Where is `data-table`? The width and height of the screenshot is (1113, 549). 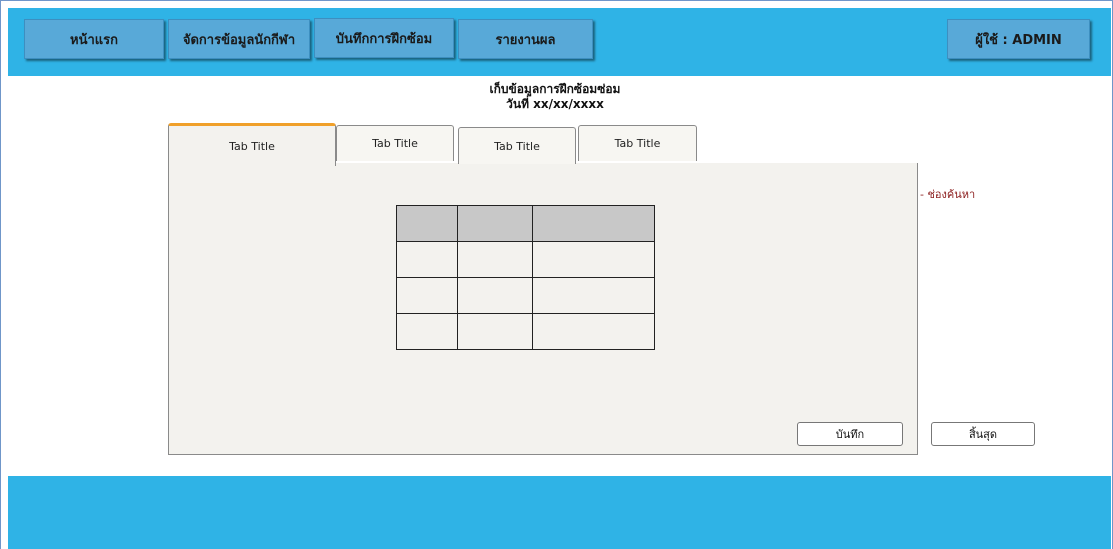
data-table is located at coordinates (525, 277).